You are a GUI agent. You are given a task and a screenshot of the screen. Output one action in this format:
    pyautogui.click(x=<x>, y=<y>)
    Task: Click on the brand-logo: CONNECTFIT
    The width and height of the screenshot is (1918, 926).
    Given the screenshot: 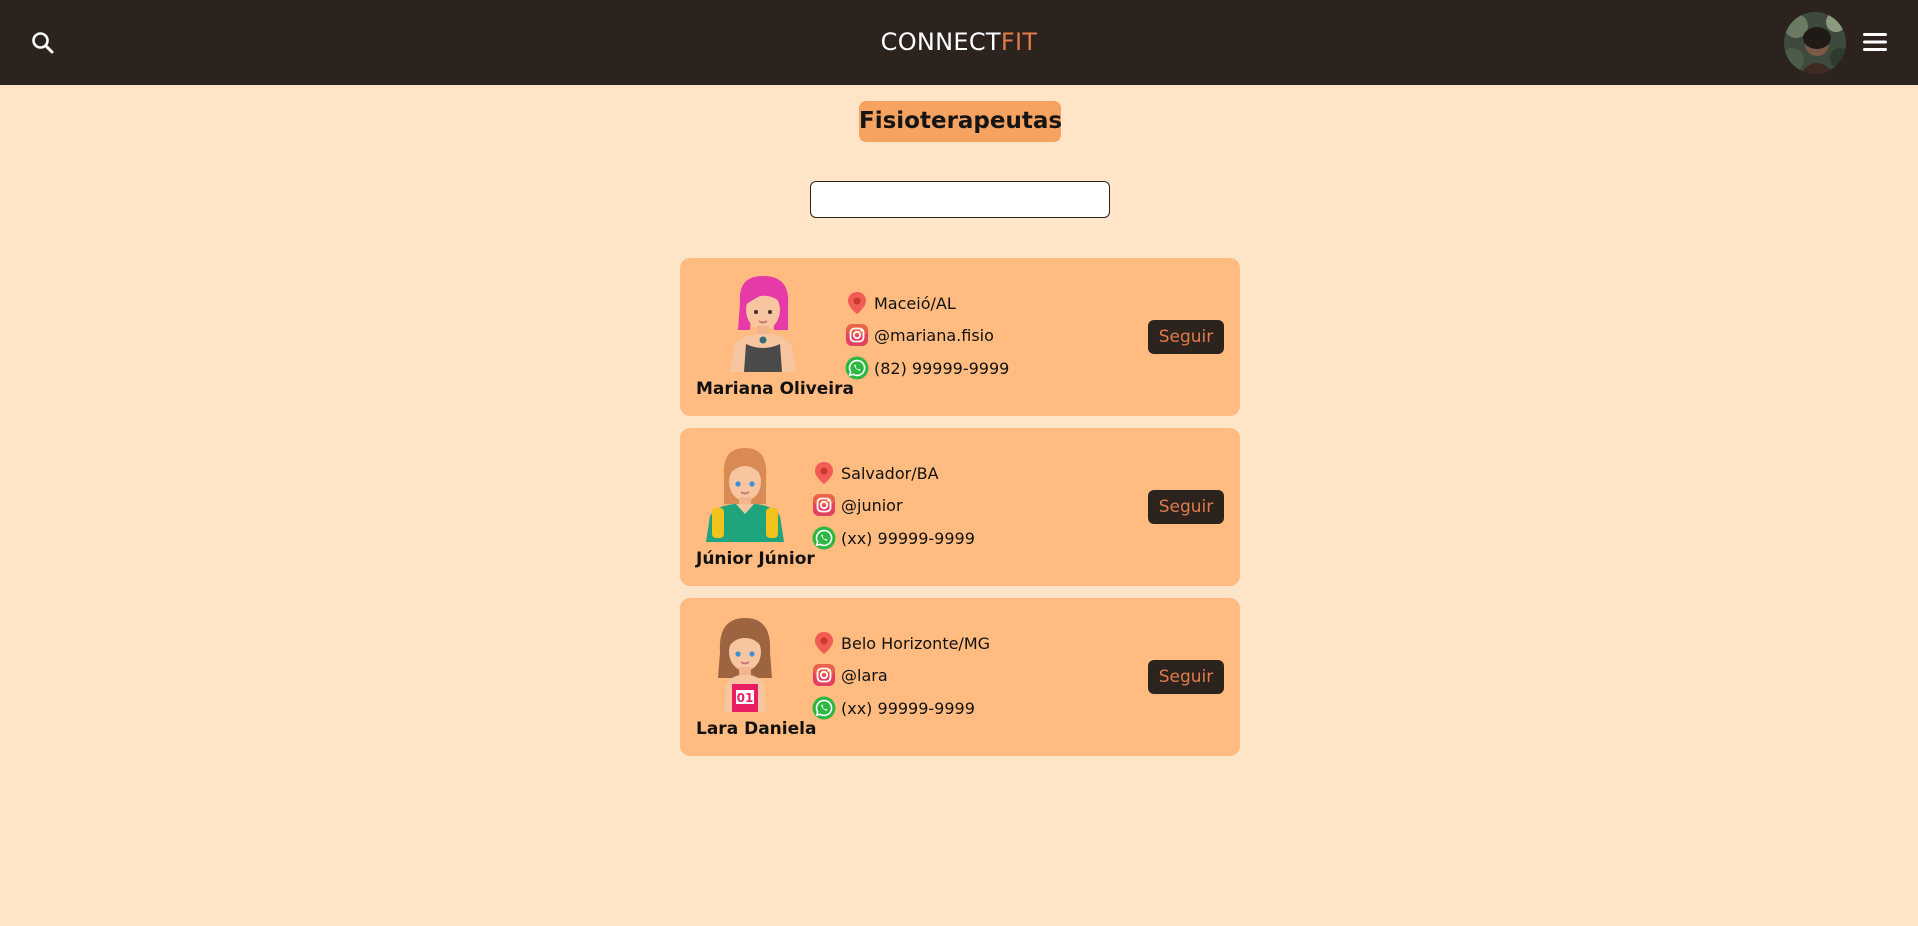 What is the action you would take?
    pyautogui.click(x=959, y=42)
    